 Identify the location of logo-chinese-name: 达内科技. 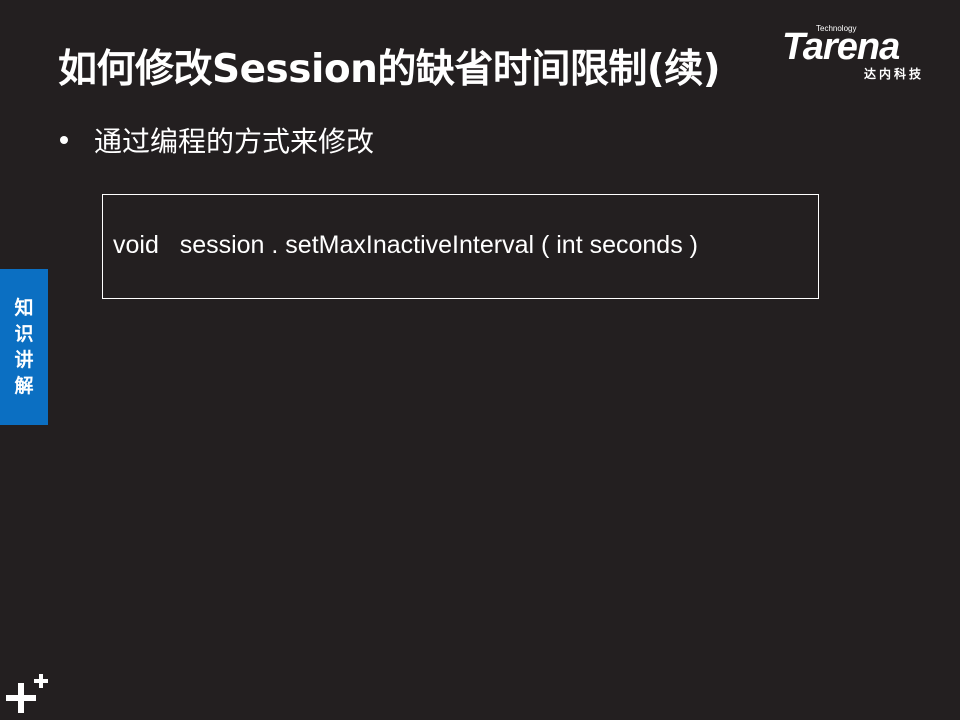
(894, 74).